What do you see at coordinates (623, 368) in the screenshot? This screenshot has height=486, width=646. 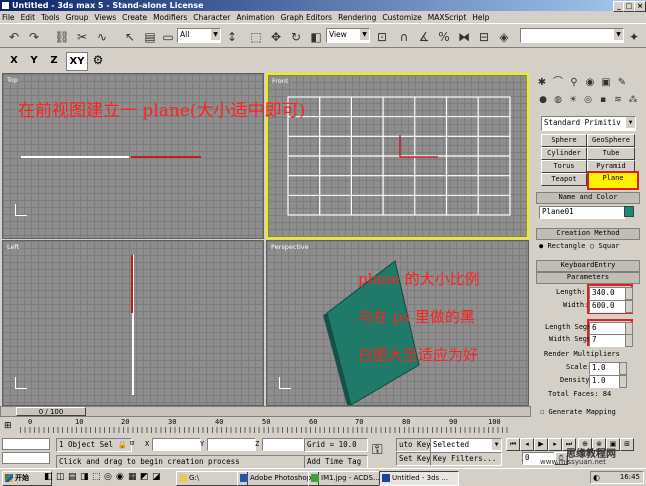 I see `scale-spinner` at bounding box center [623, 368].